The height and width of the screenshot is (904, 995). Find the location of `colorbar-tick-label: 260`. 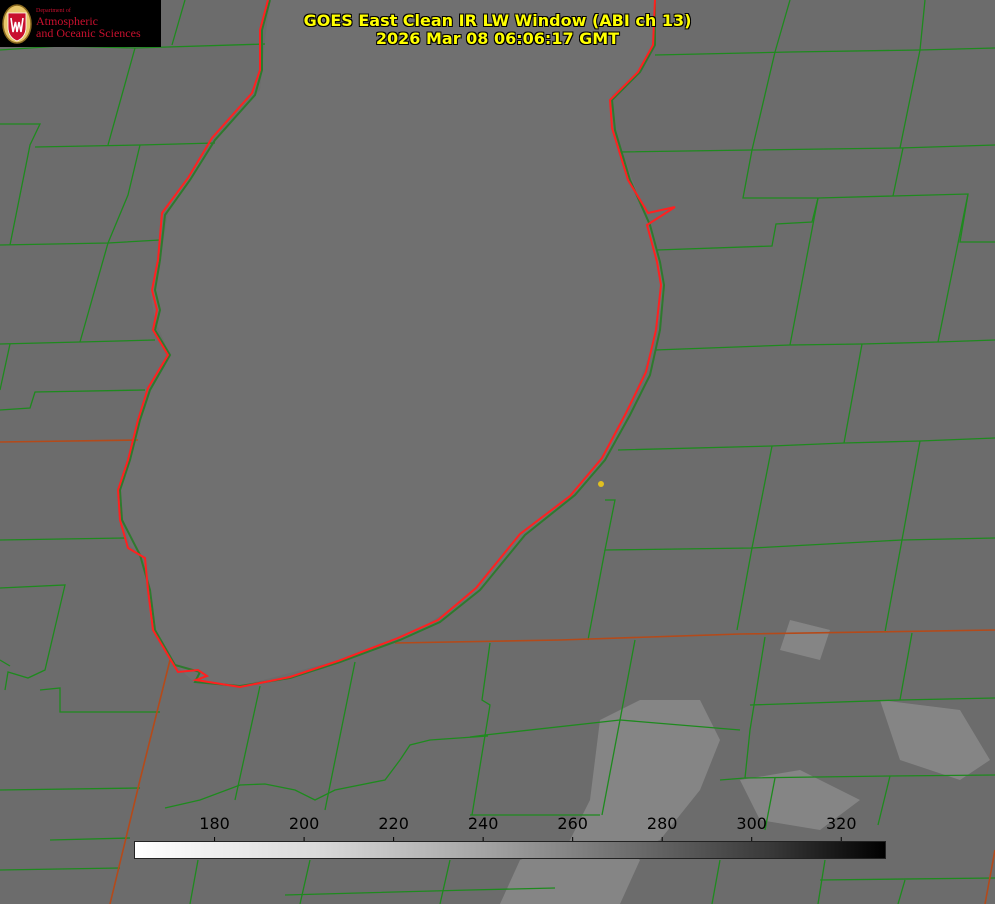

colorbar-tick-label: 260 is located at coordinates (572, 823).